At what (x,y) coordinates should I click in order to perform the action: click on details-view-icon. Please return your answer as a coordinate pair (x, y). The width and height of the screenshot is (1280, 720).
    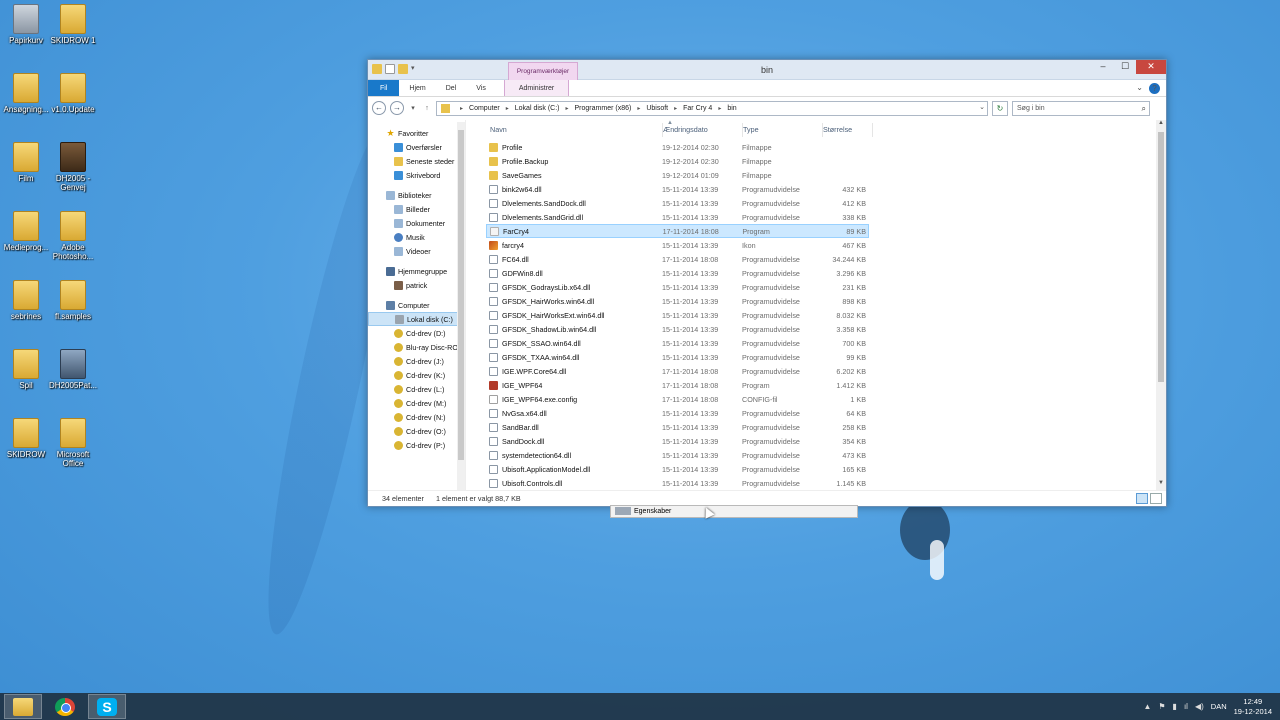
    Looking at the image, I should click on (1142, 498).